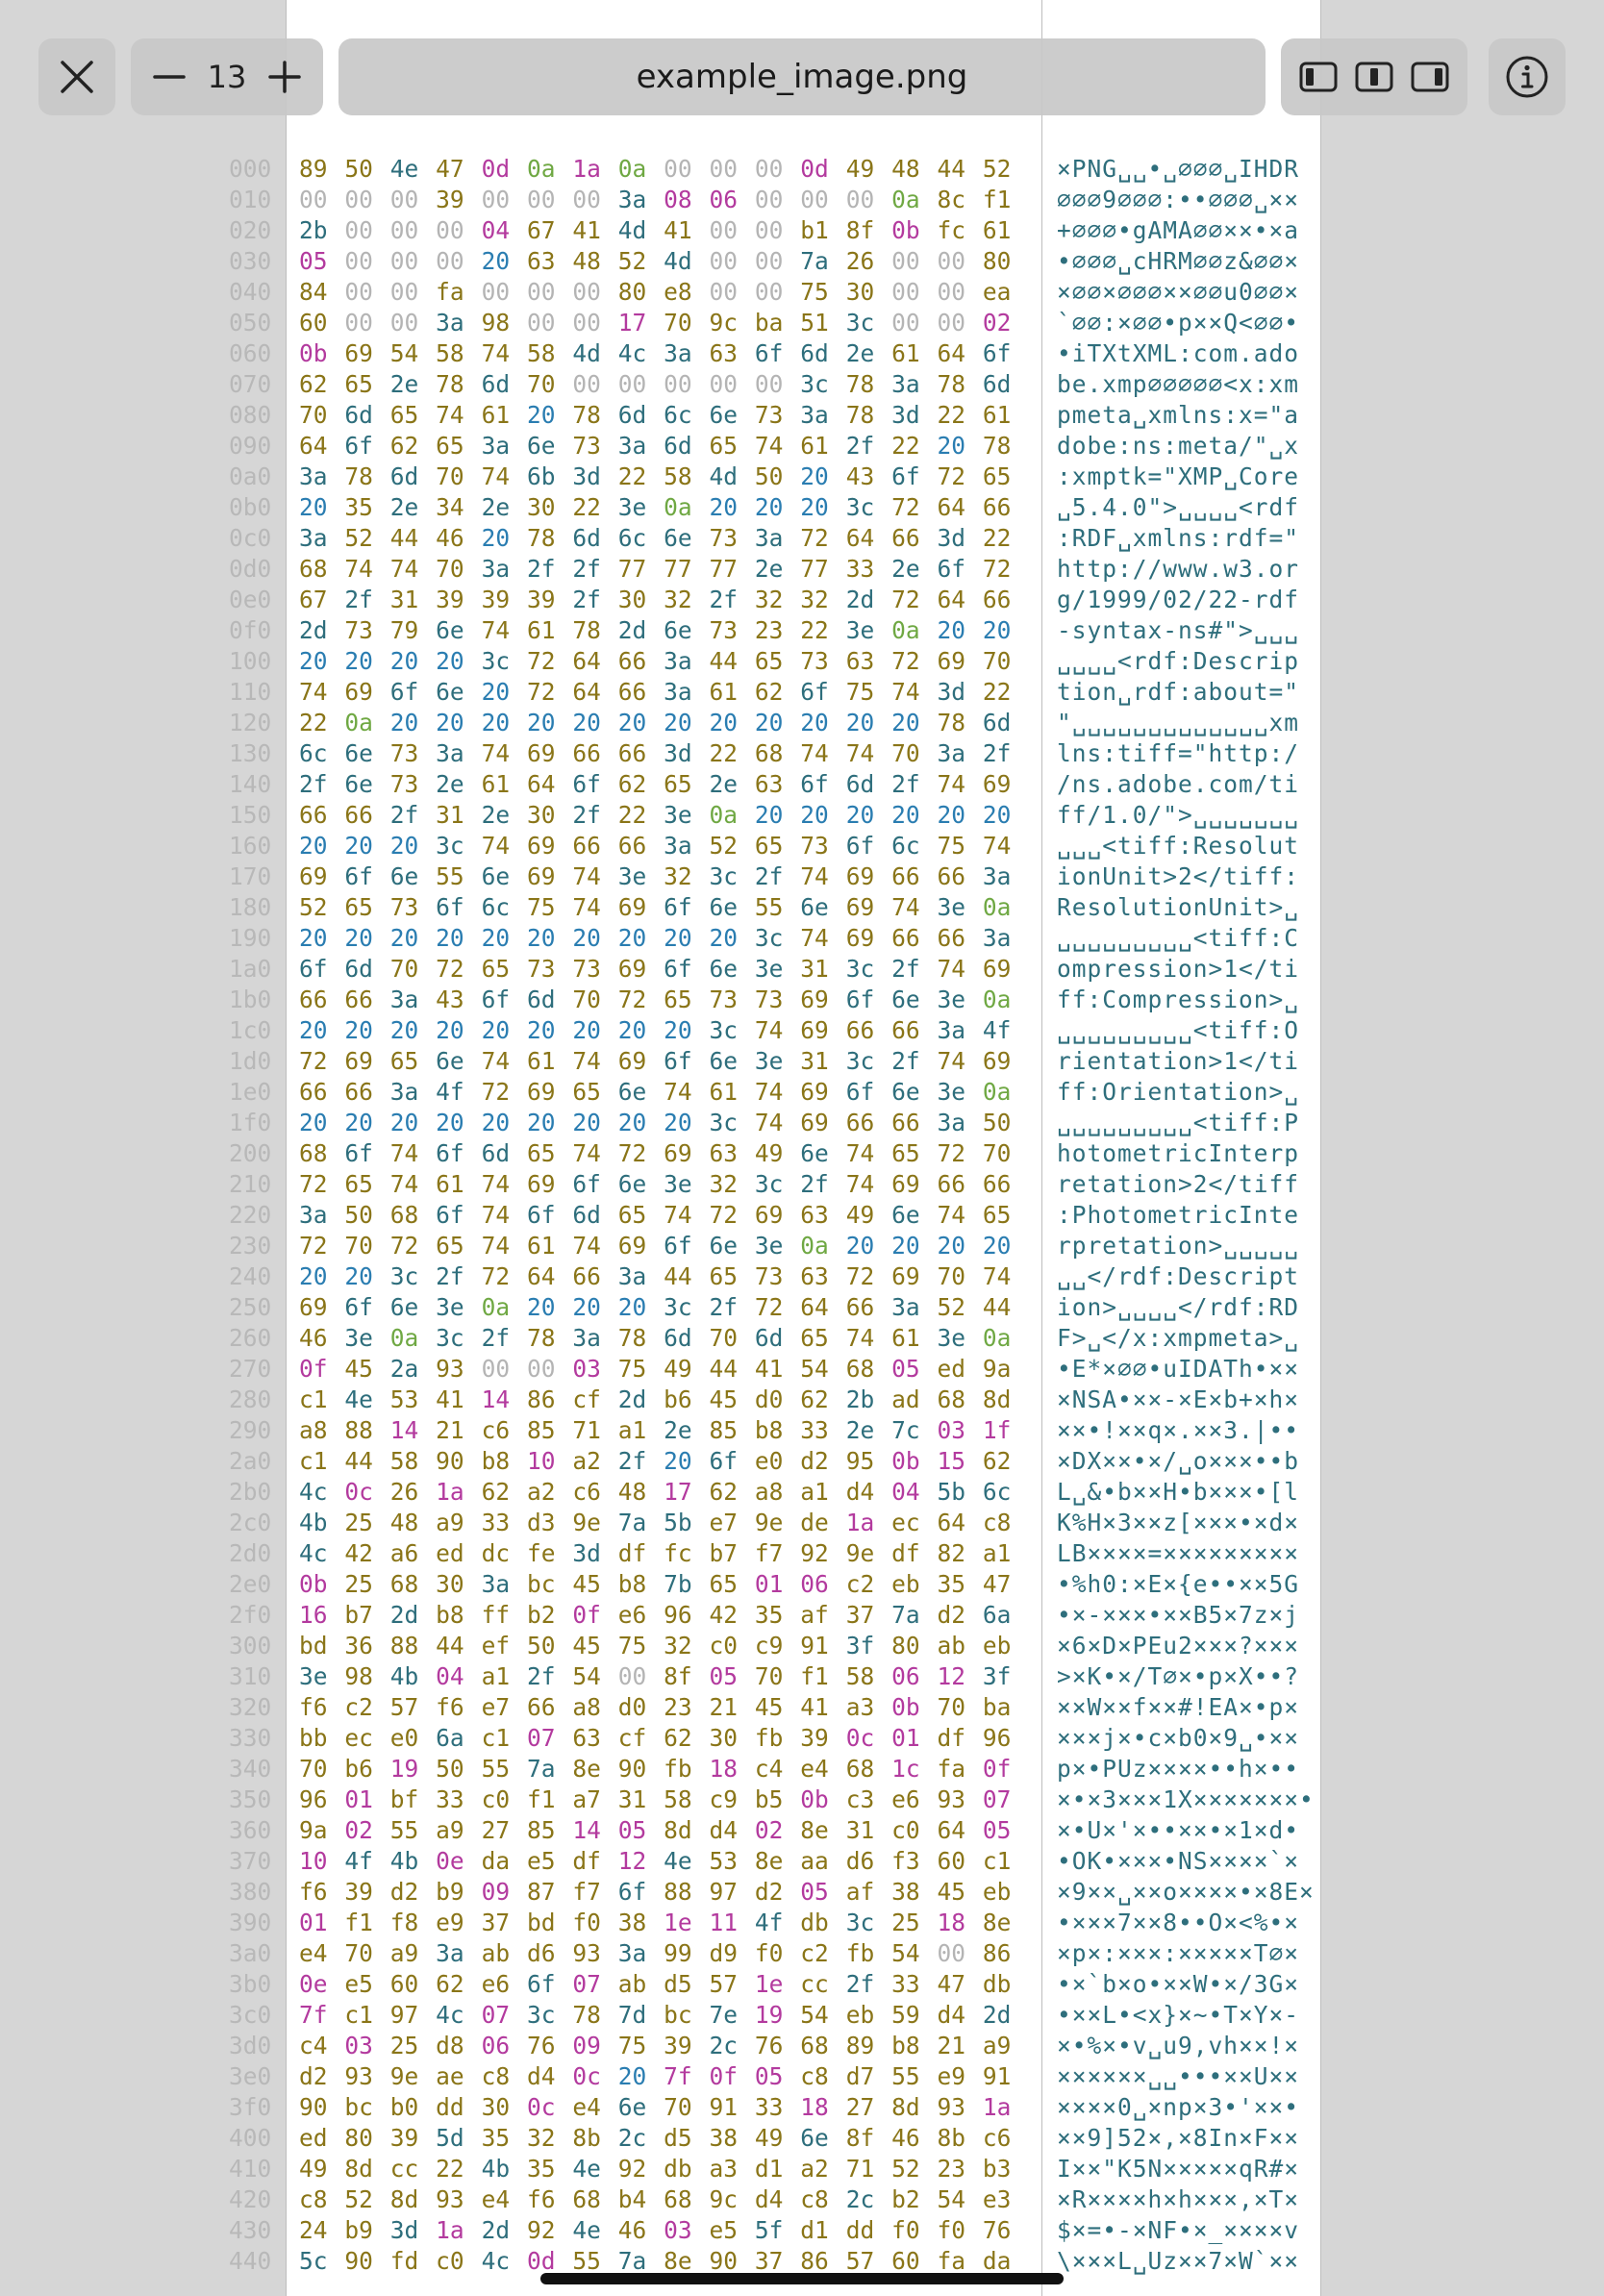 This screenshot has width=1604, height=2296. Describe the element at coordinates (413, 2261) in the screenshot. I see `hex-byte: fd` at that location.